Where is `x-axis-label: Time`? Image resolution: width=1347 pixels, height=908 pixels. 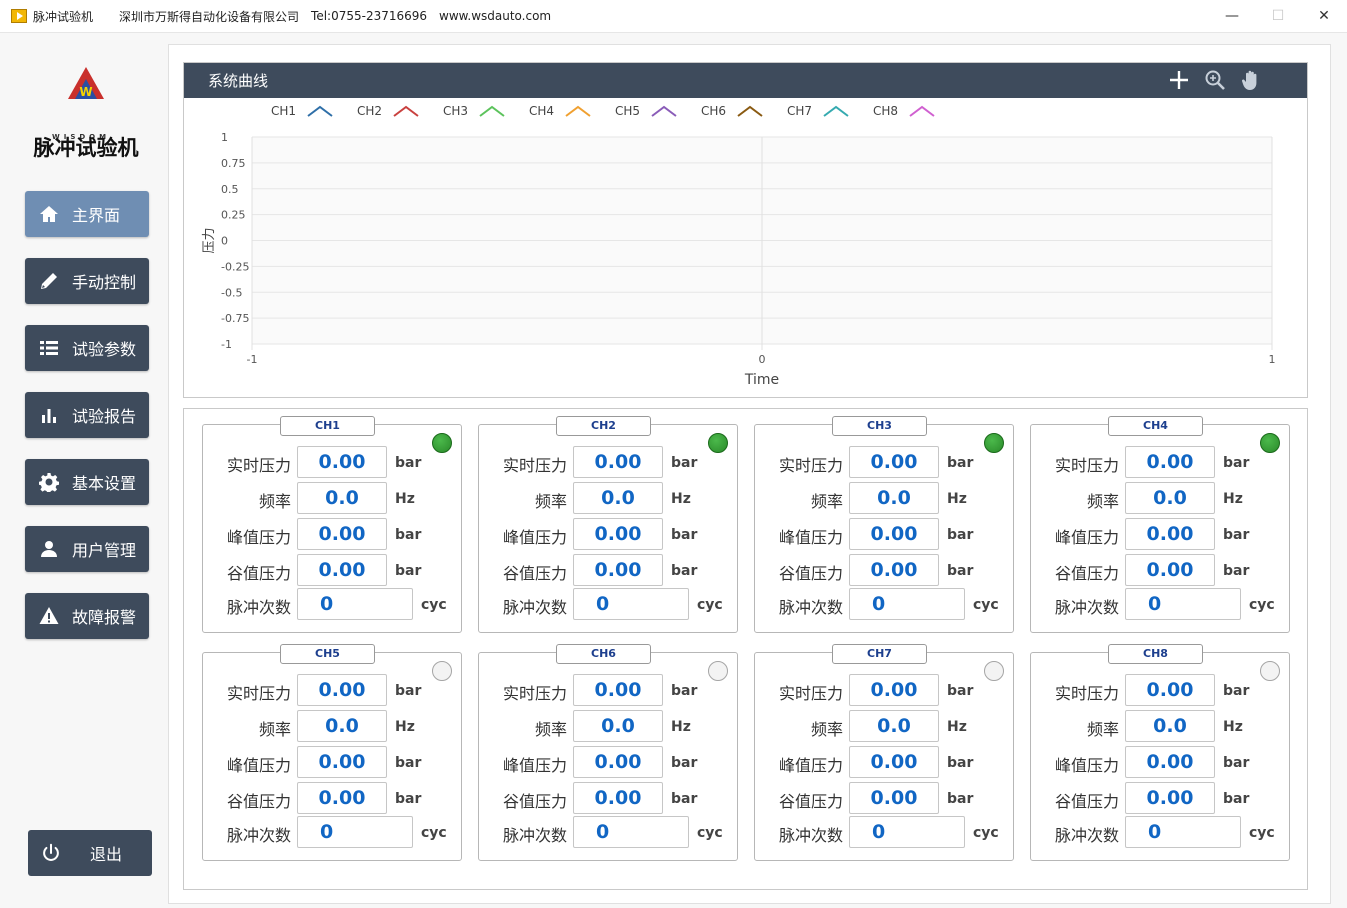 x-axis-label: Time is located at coordinates (761, 380).